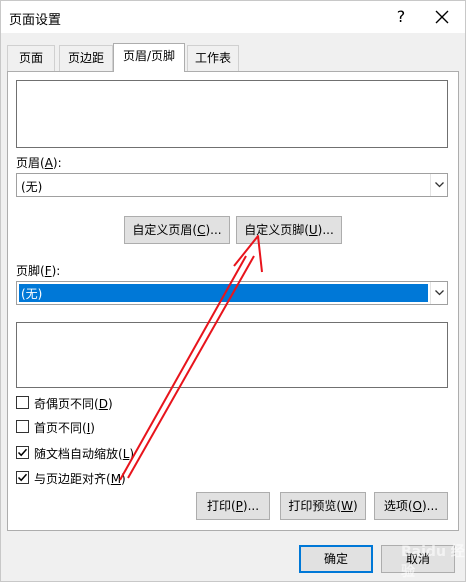 The width and height of the screenshot is (466, 582). Describe the element at coordinates (38, 271) in the screenshot. I see `footer-label: 页脚(F):` at that location.